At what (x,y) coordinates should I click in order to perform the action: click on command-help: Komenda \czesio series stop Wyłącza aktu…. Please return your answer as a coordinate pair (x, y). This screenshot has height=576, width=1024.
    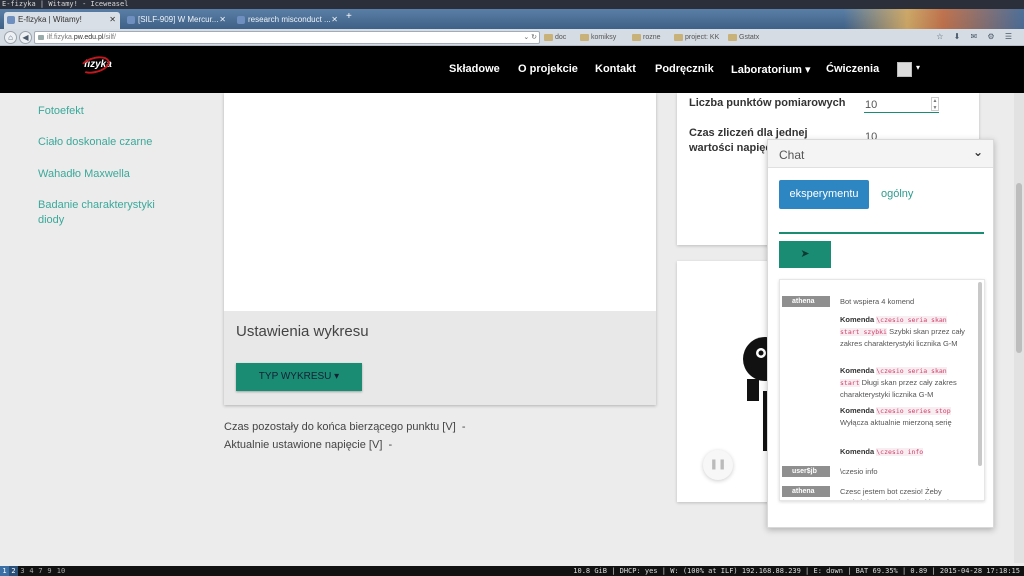
    Looking at the image, I should click on (902, 416).